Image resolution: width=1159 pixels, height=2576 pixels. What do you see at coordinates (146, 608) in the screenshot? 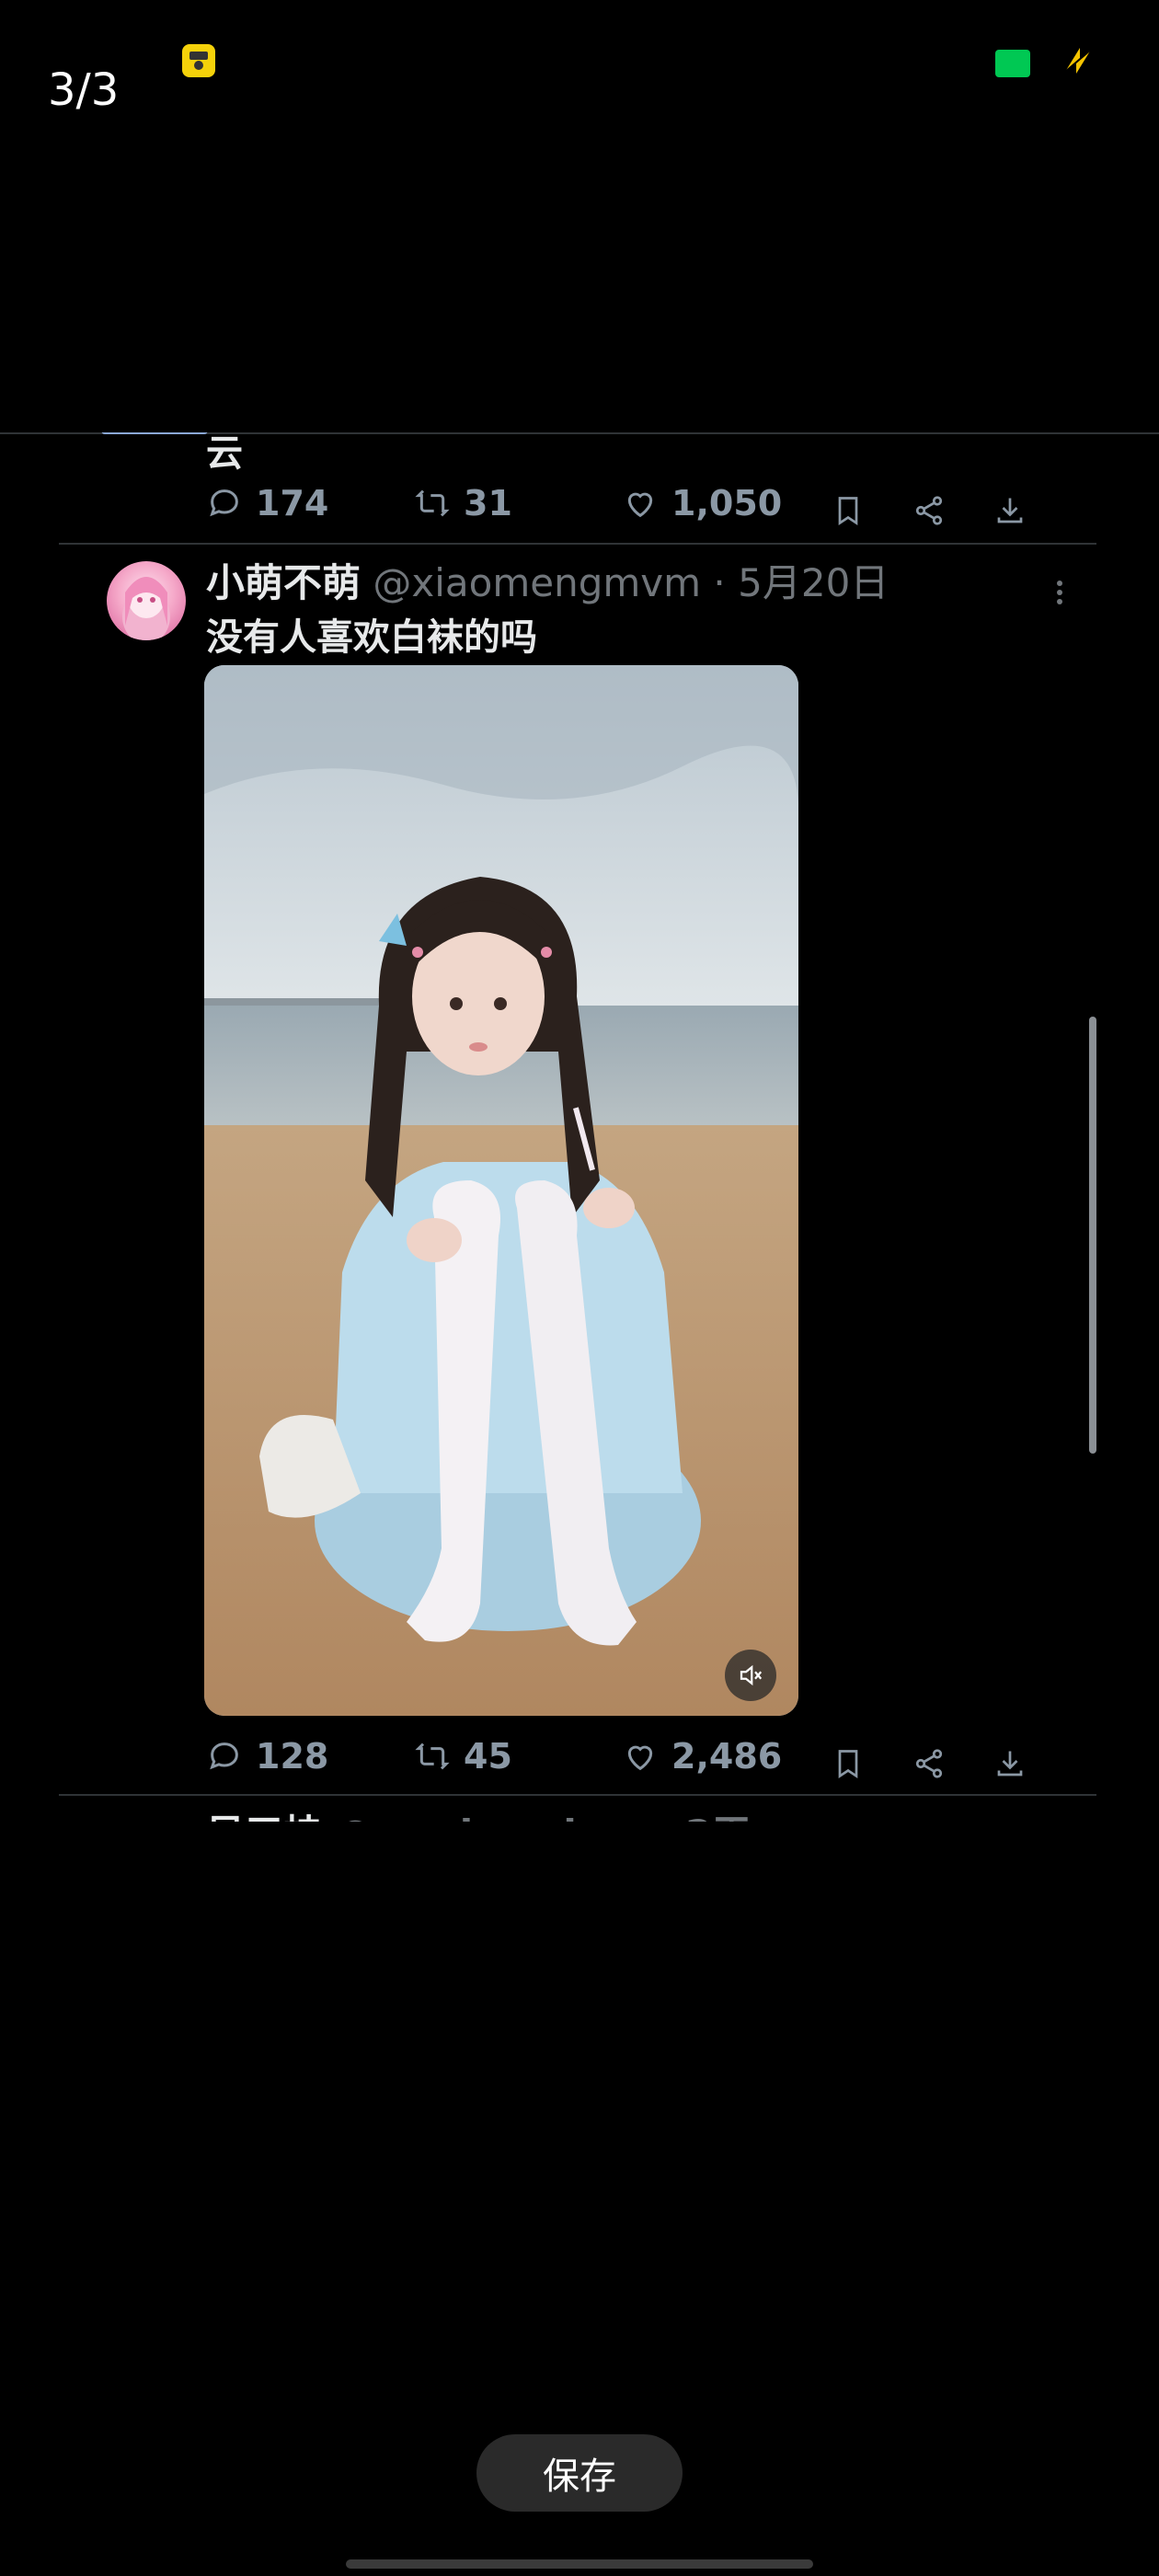
I see `avatar-illustration` at bounding box center [146, 608].